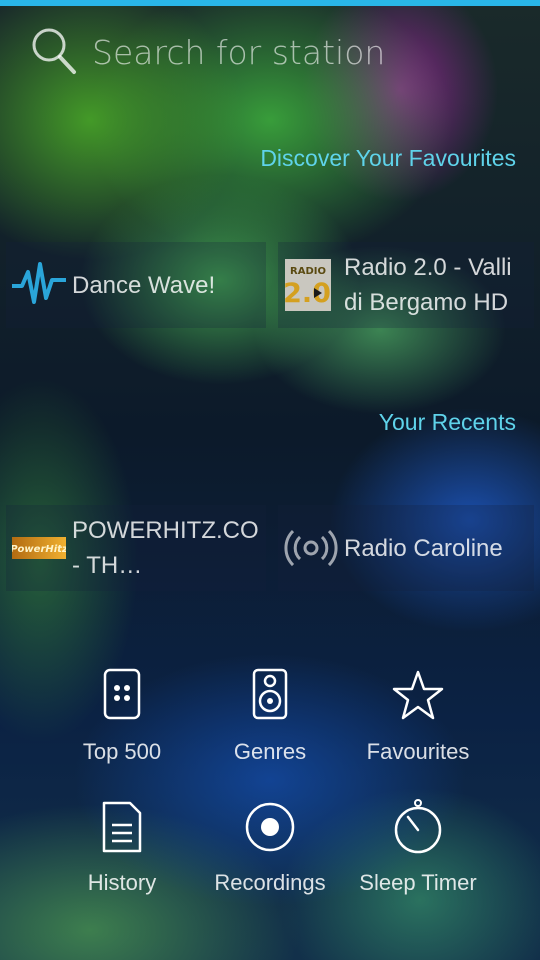 Image resolution: width=540 pixels, height=960 pixels. I want to click on menu-label: Top 500, so click(122, 751).